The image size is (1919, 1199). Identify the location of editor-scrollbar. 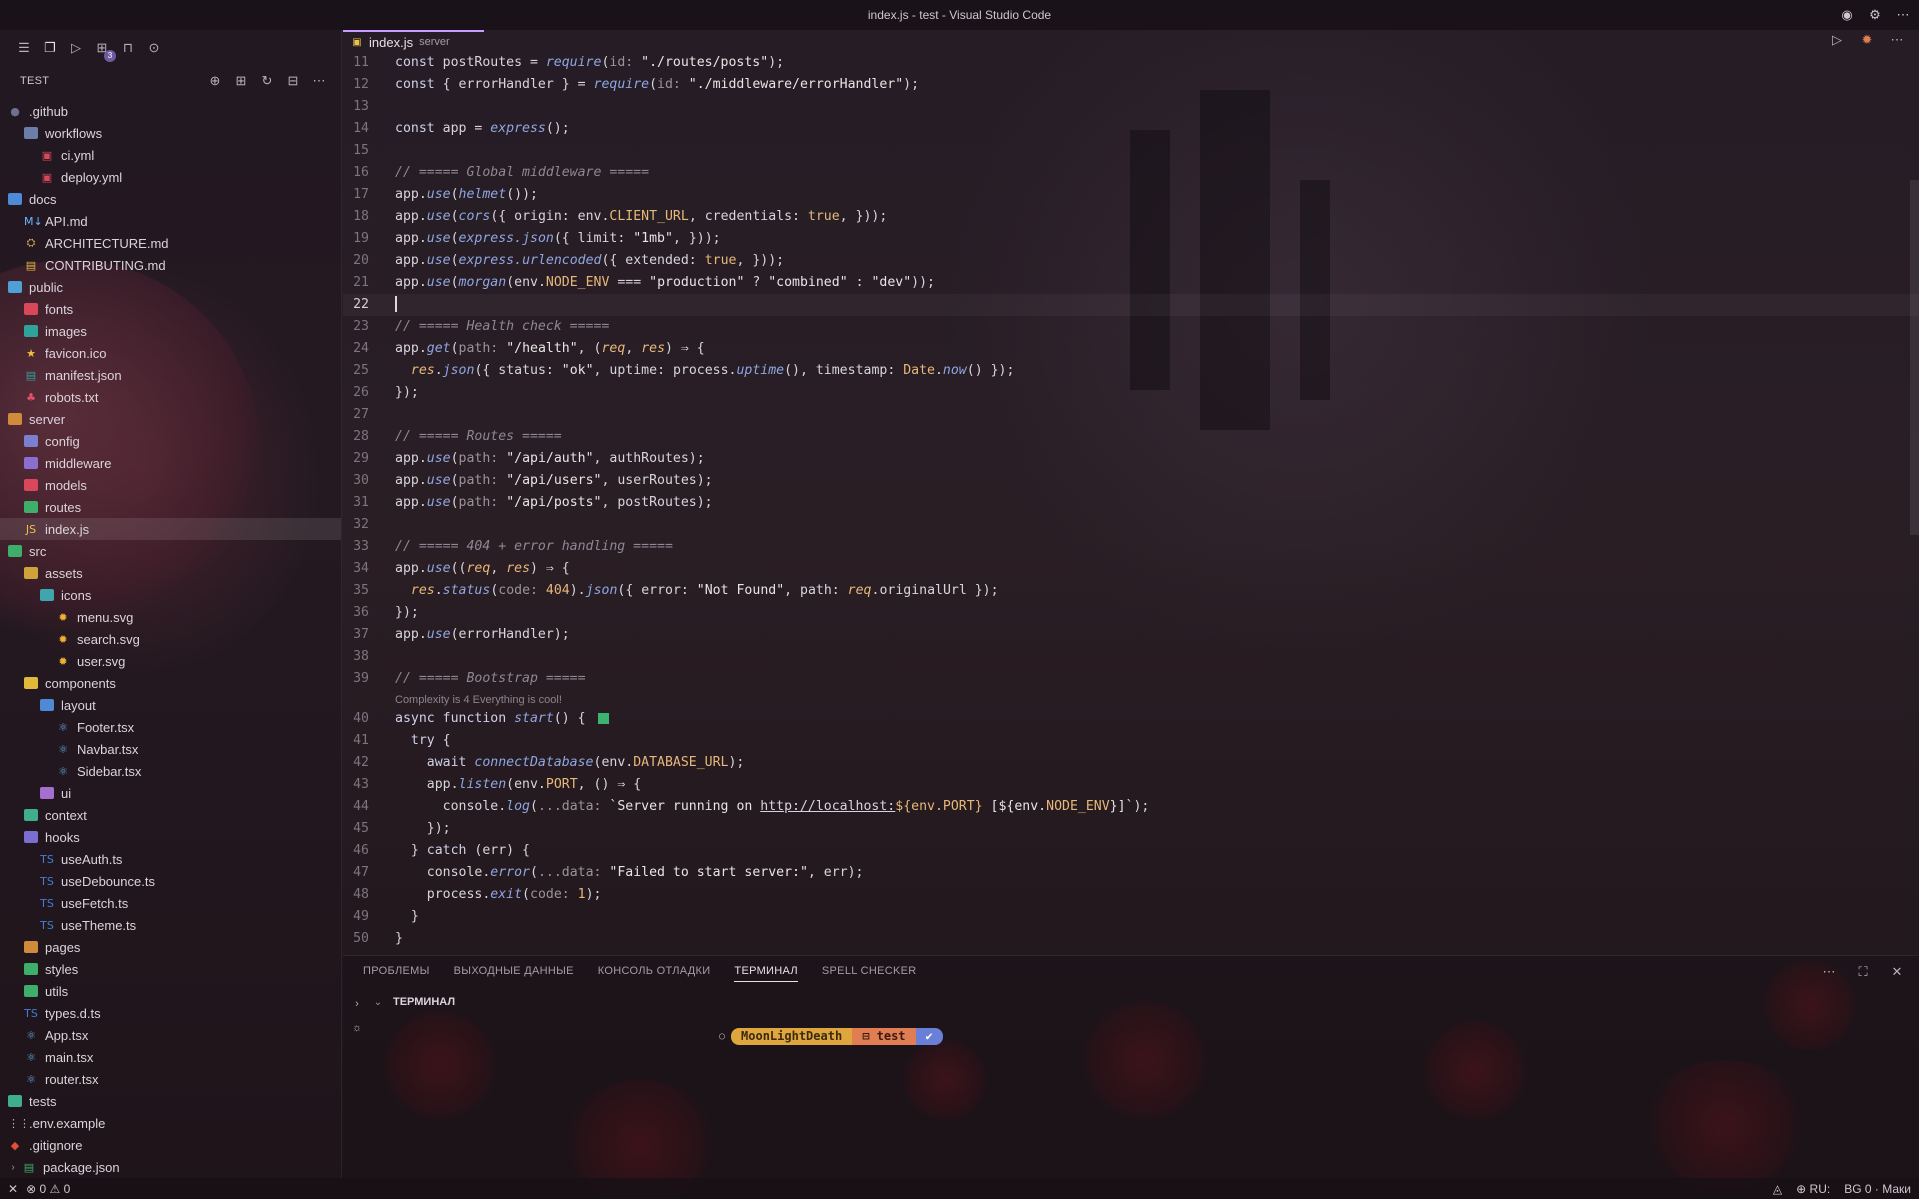
(1914, 357).